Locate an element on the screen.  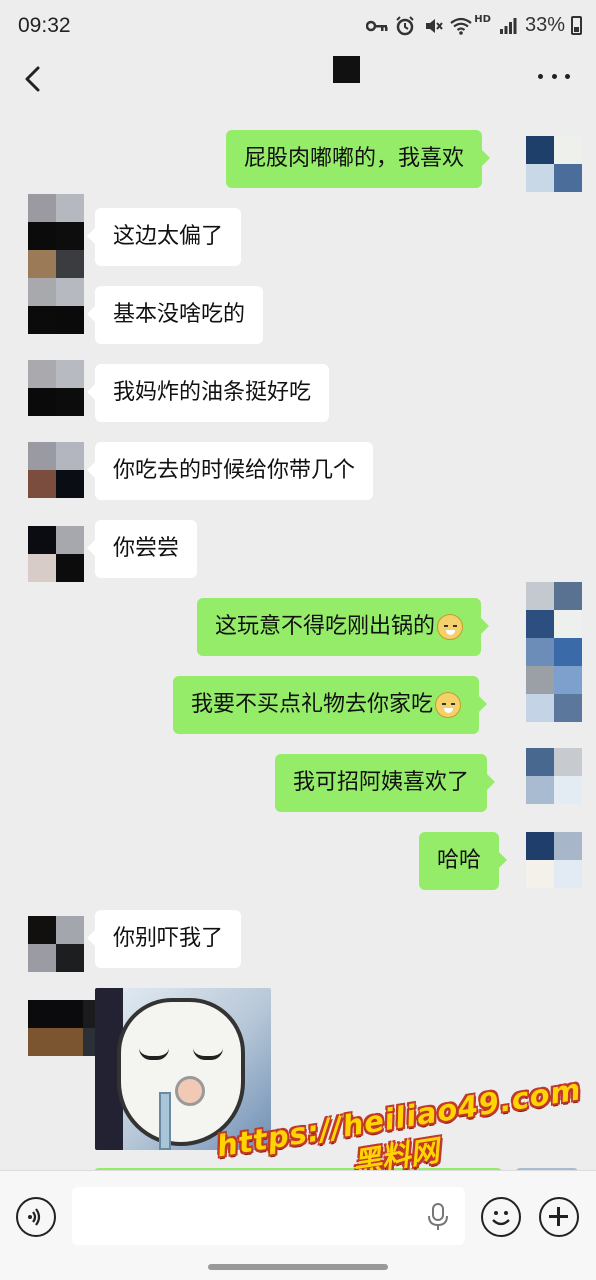
voice-icon is located at coordinates (34, 1217).